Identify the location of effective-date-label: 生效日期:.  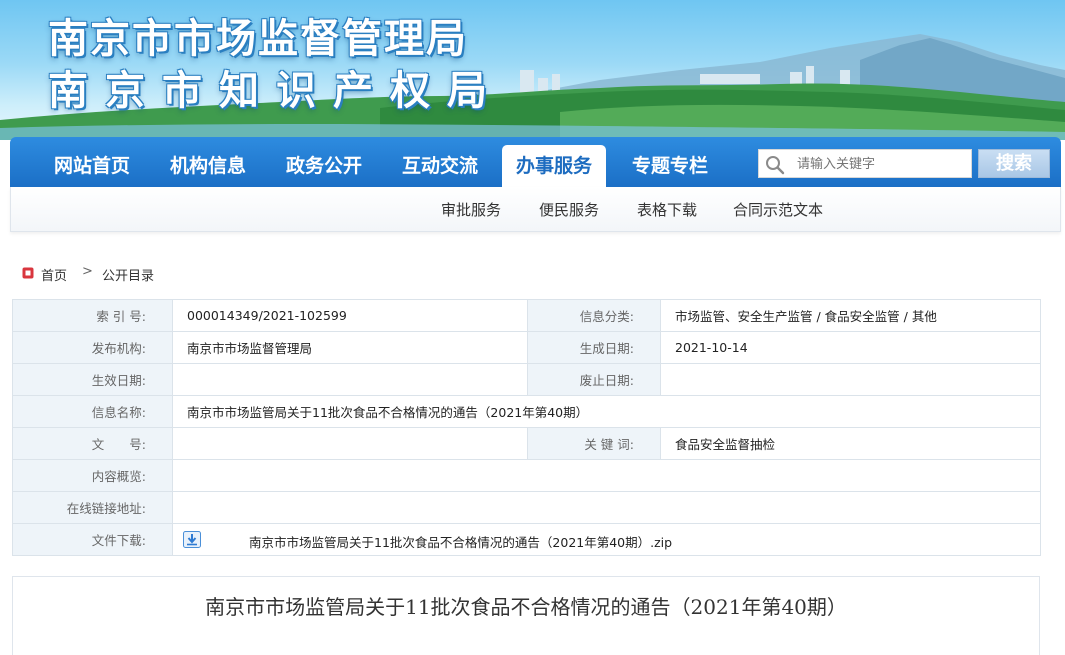
(92, 379).